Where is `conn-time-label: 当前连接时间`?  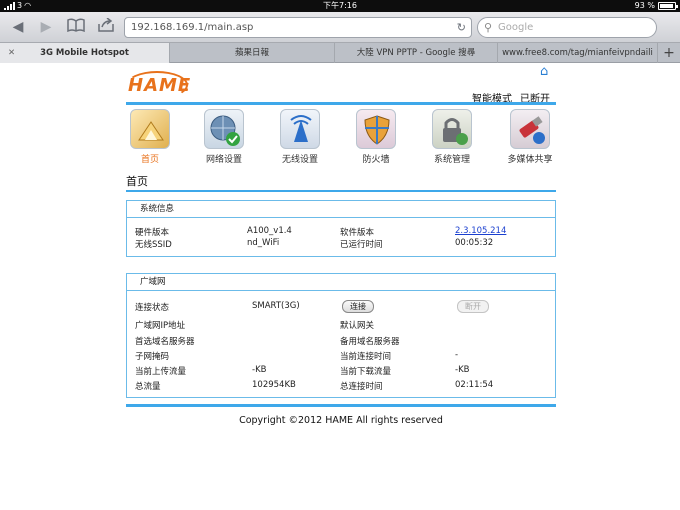
conn-time-label: 当前连接时间 is located at coordinates (366, 357).